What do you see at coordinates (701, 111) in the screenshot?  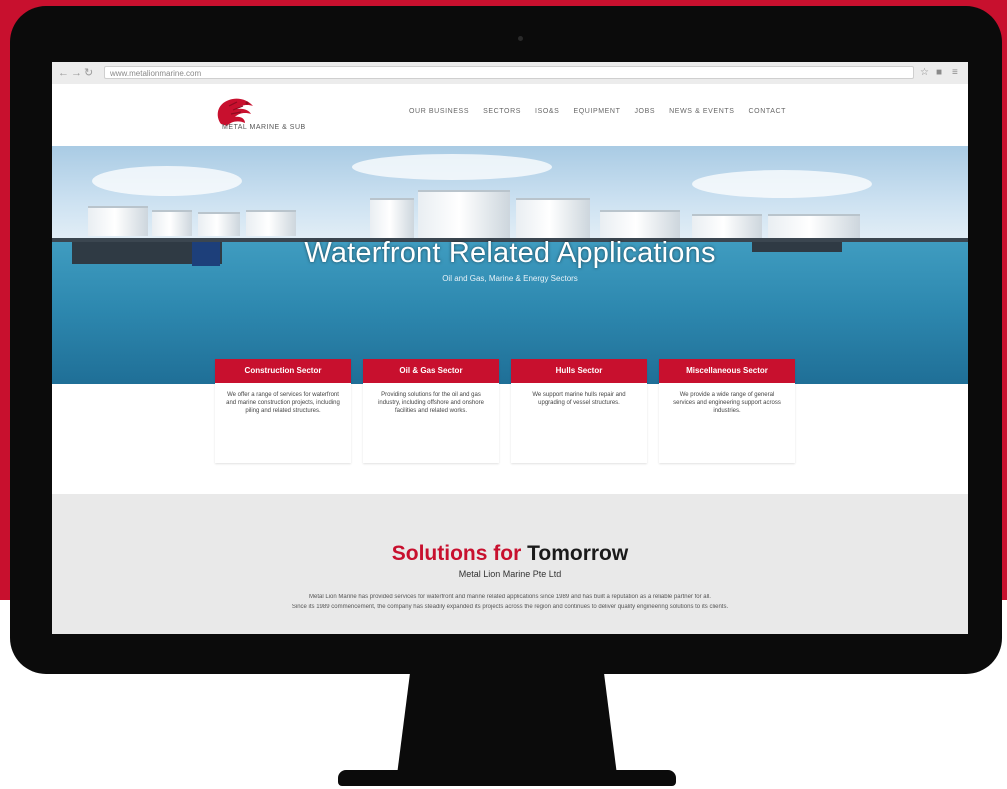 I see `nav-item-news-events: NEWS & EVENTS` at bounding box center [701, 111].